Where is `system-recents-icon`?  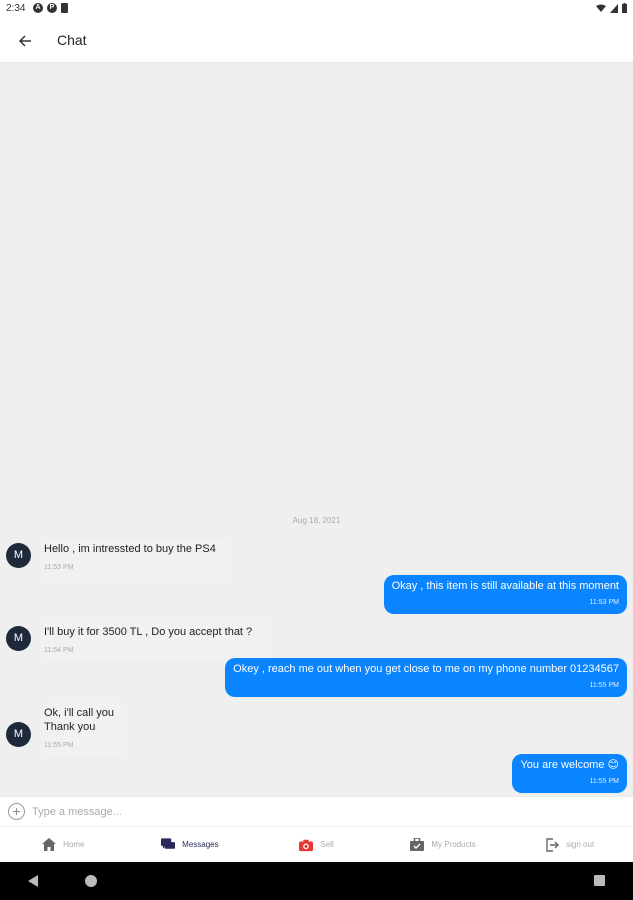
system-recents-icon is located at coordinates (599, 880).